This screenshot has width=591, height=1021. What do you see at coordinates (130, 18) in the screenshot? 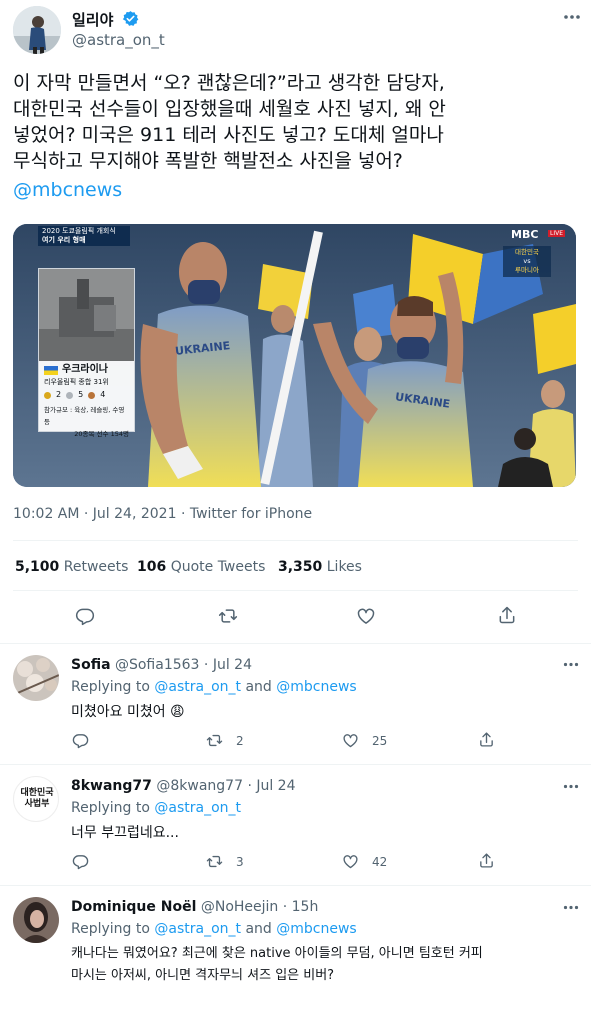
I see `verified-badge-icon` at bounding box center [130, 18].